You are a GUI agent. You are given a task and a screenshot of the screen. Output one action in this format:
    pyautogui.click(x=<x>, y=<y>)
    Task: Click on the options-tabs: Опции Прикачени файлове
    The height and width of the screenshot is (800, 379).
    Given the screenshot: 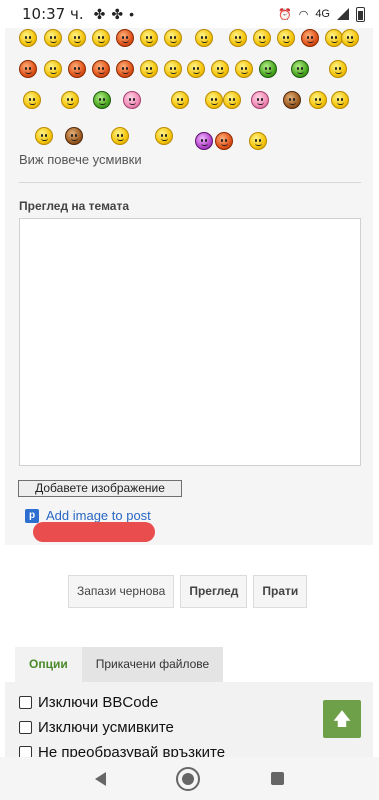 What is the action you would take?
    pyautogui.click(x=119, y=664)
    